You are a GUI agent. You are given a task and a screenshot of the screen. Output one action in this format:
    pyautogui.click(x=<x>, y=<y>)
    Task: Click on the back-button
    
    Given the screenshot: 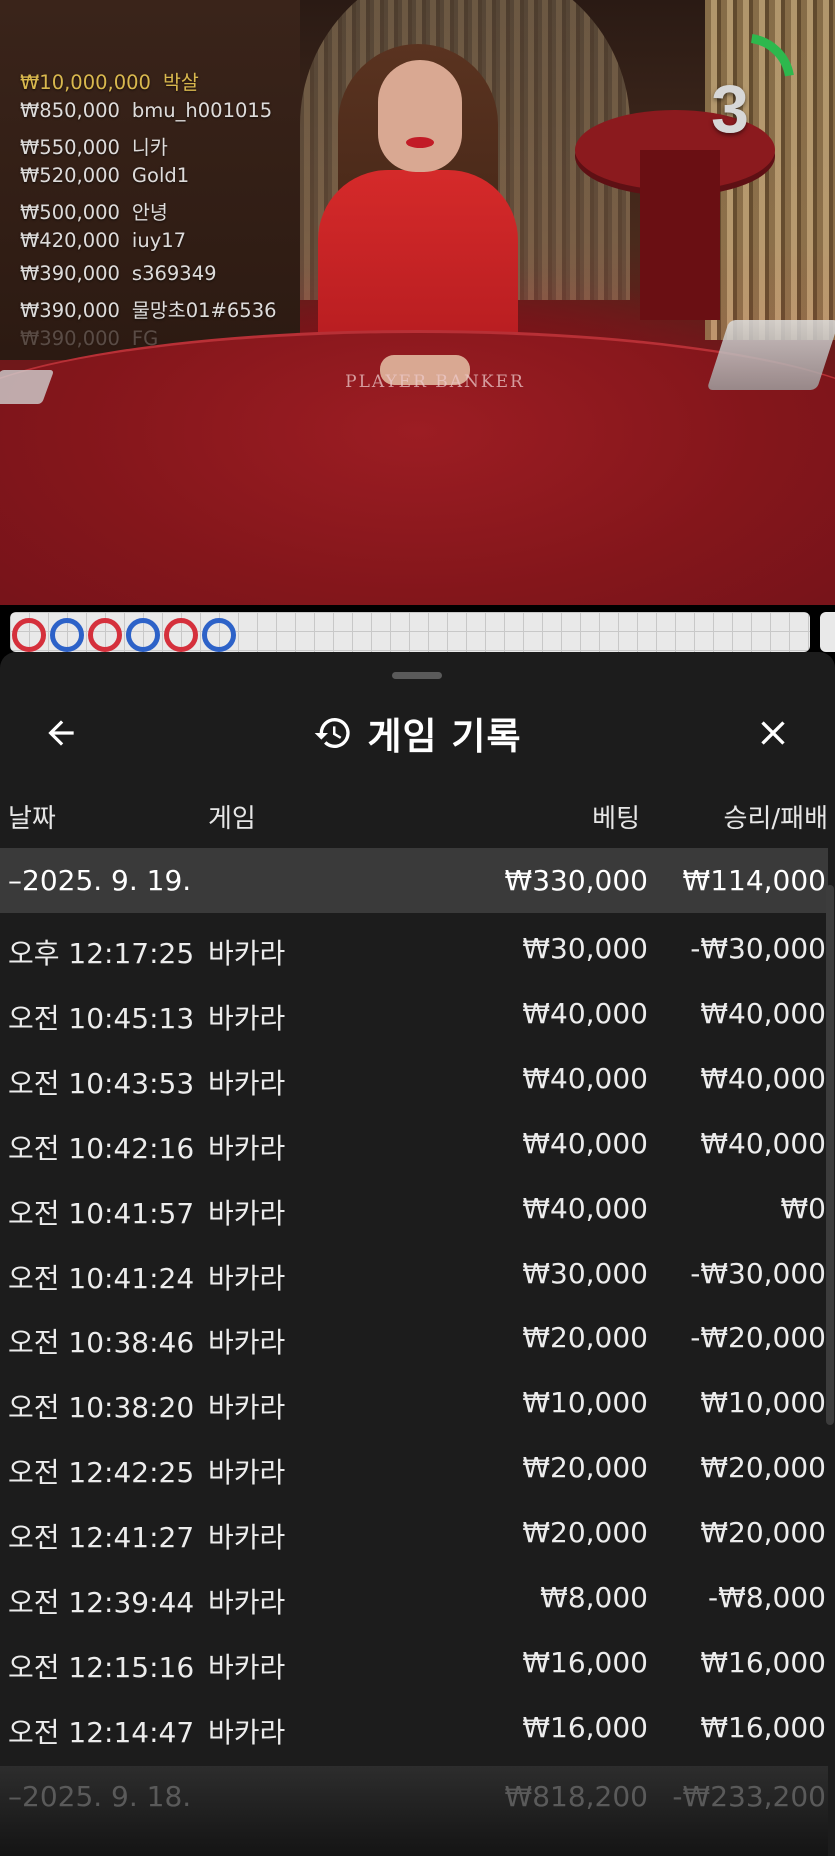 What is the action you would take?
    pyautogui.click(x=61, y=733)
    